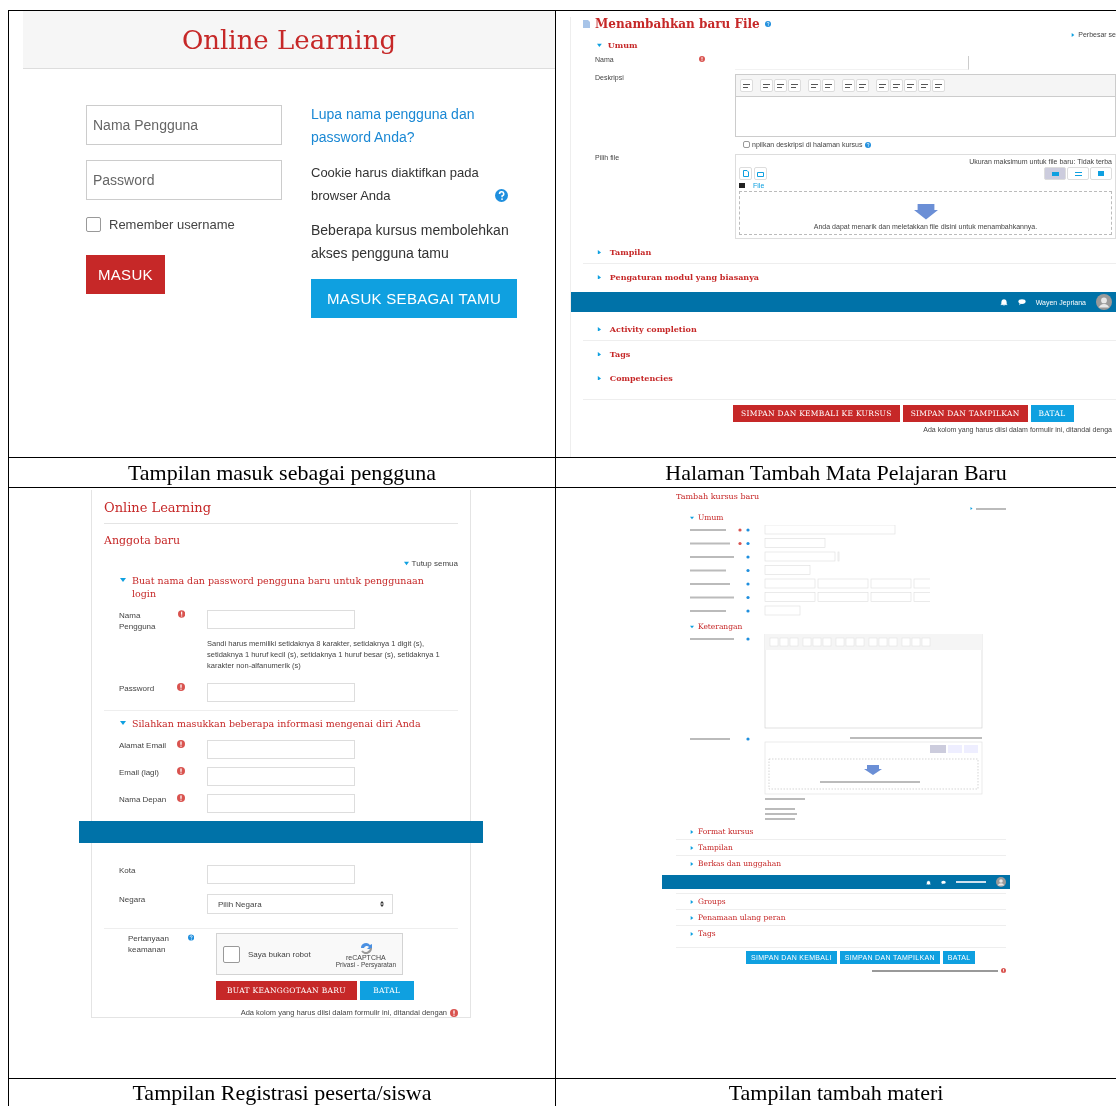 This screenshot has width=1116, height=1106. What do you see at coordinates (718, 496) in the screenshot?
I see `page-title: Tambah kursus baru` at bounding box center [718, 496].